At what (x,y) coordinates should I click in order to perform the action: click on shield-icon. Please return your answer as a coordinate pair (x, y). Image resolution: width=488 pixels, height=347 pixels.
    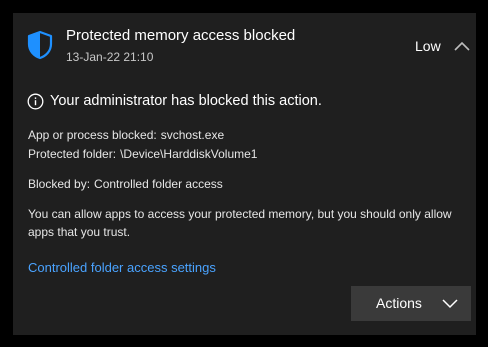
    Looking at the image, I should click on (40, 45).